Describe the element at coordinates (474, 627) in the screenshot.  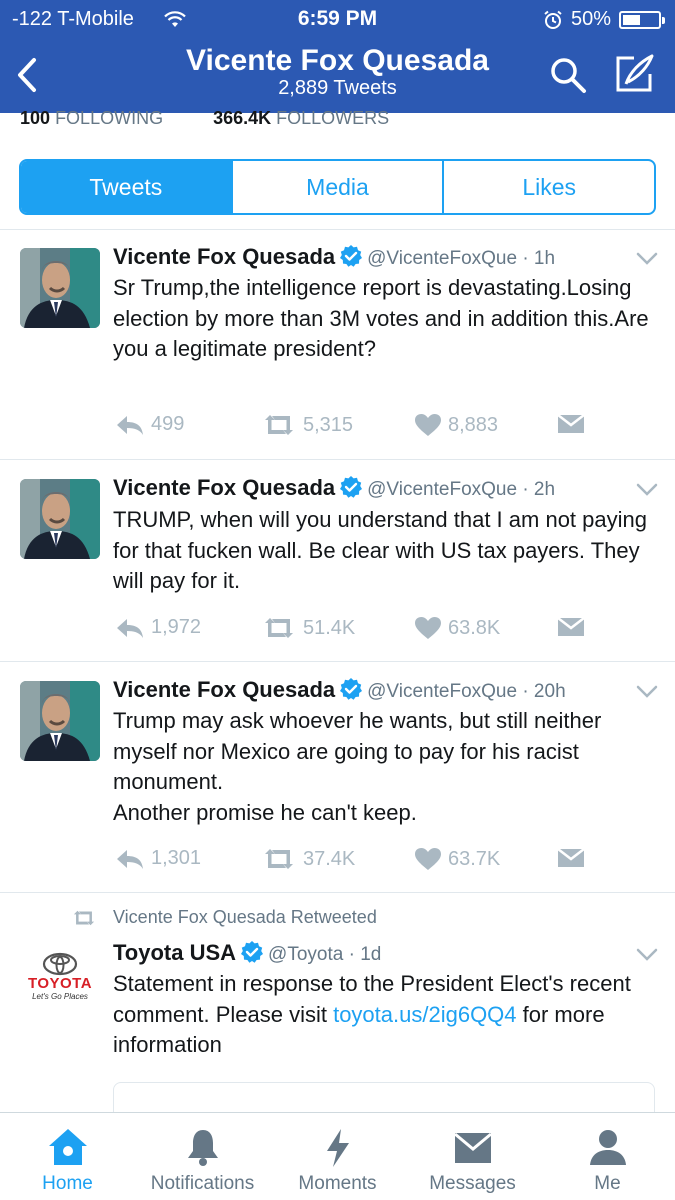
I see `like-count: 63.8K` at that location.